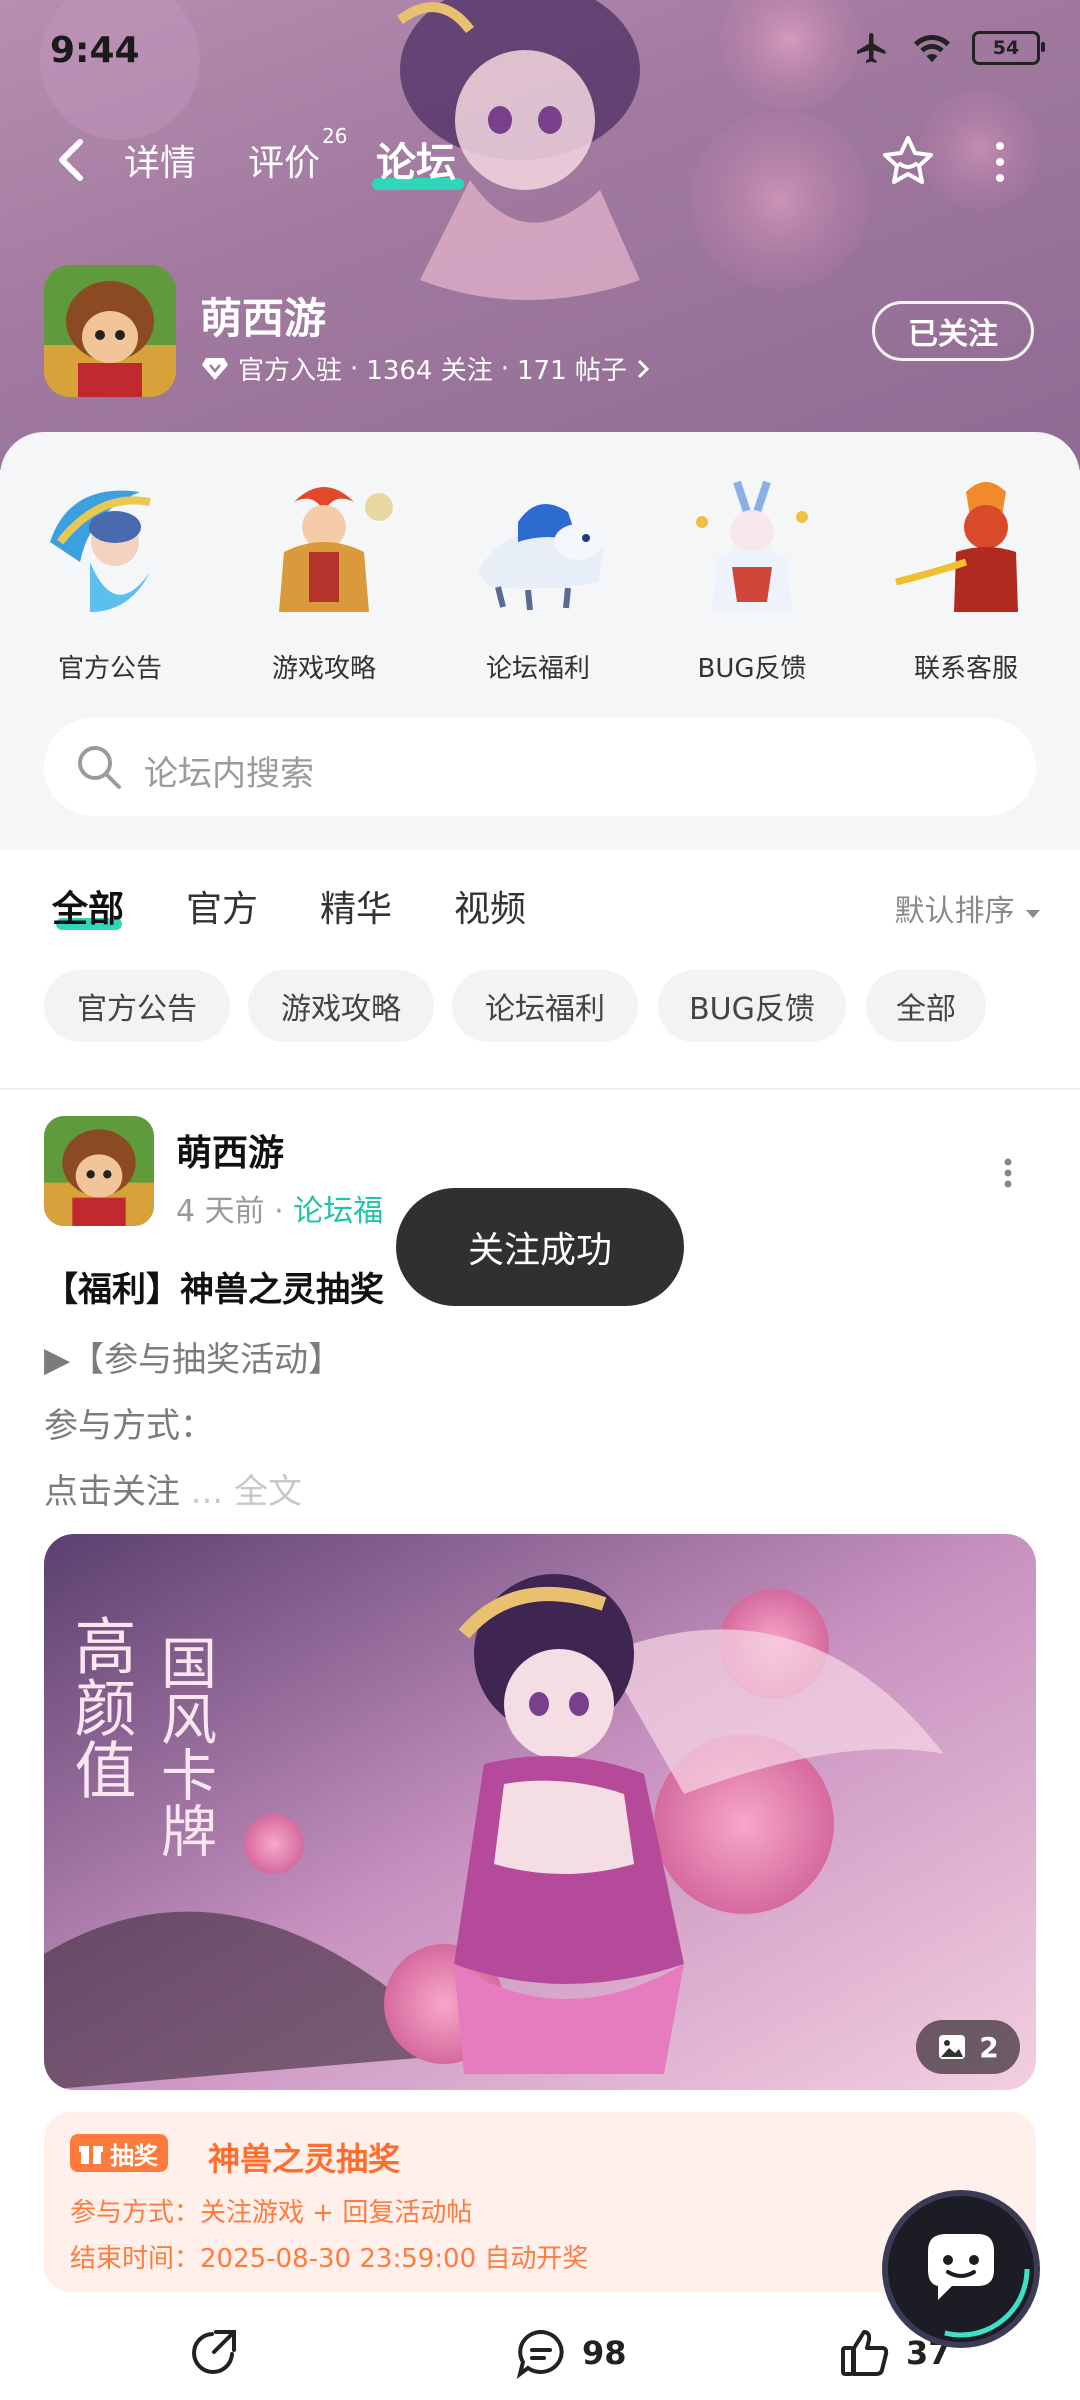  Describe the element at coordinates (540, 1247) in the screenshot. I see `toast-message: 关注成功` at that location.